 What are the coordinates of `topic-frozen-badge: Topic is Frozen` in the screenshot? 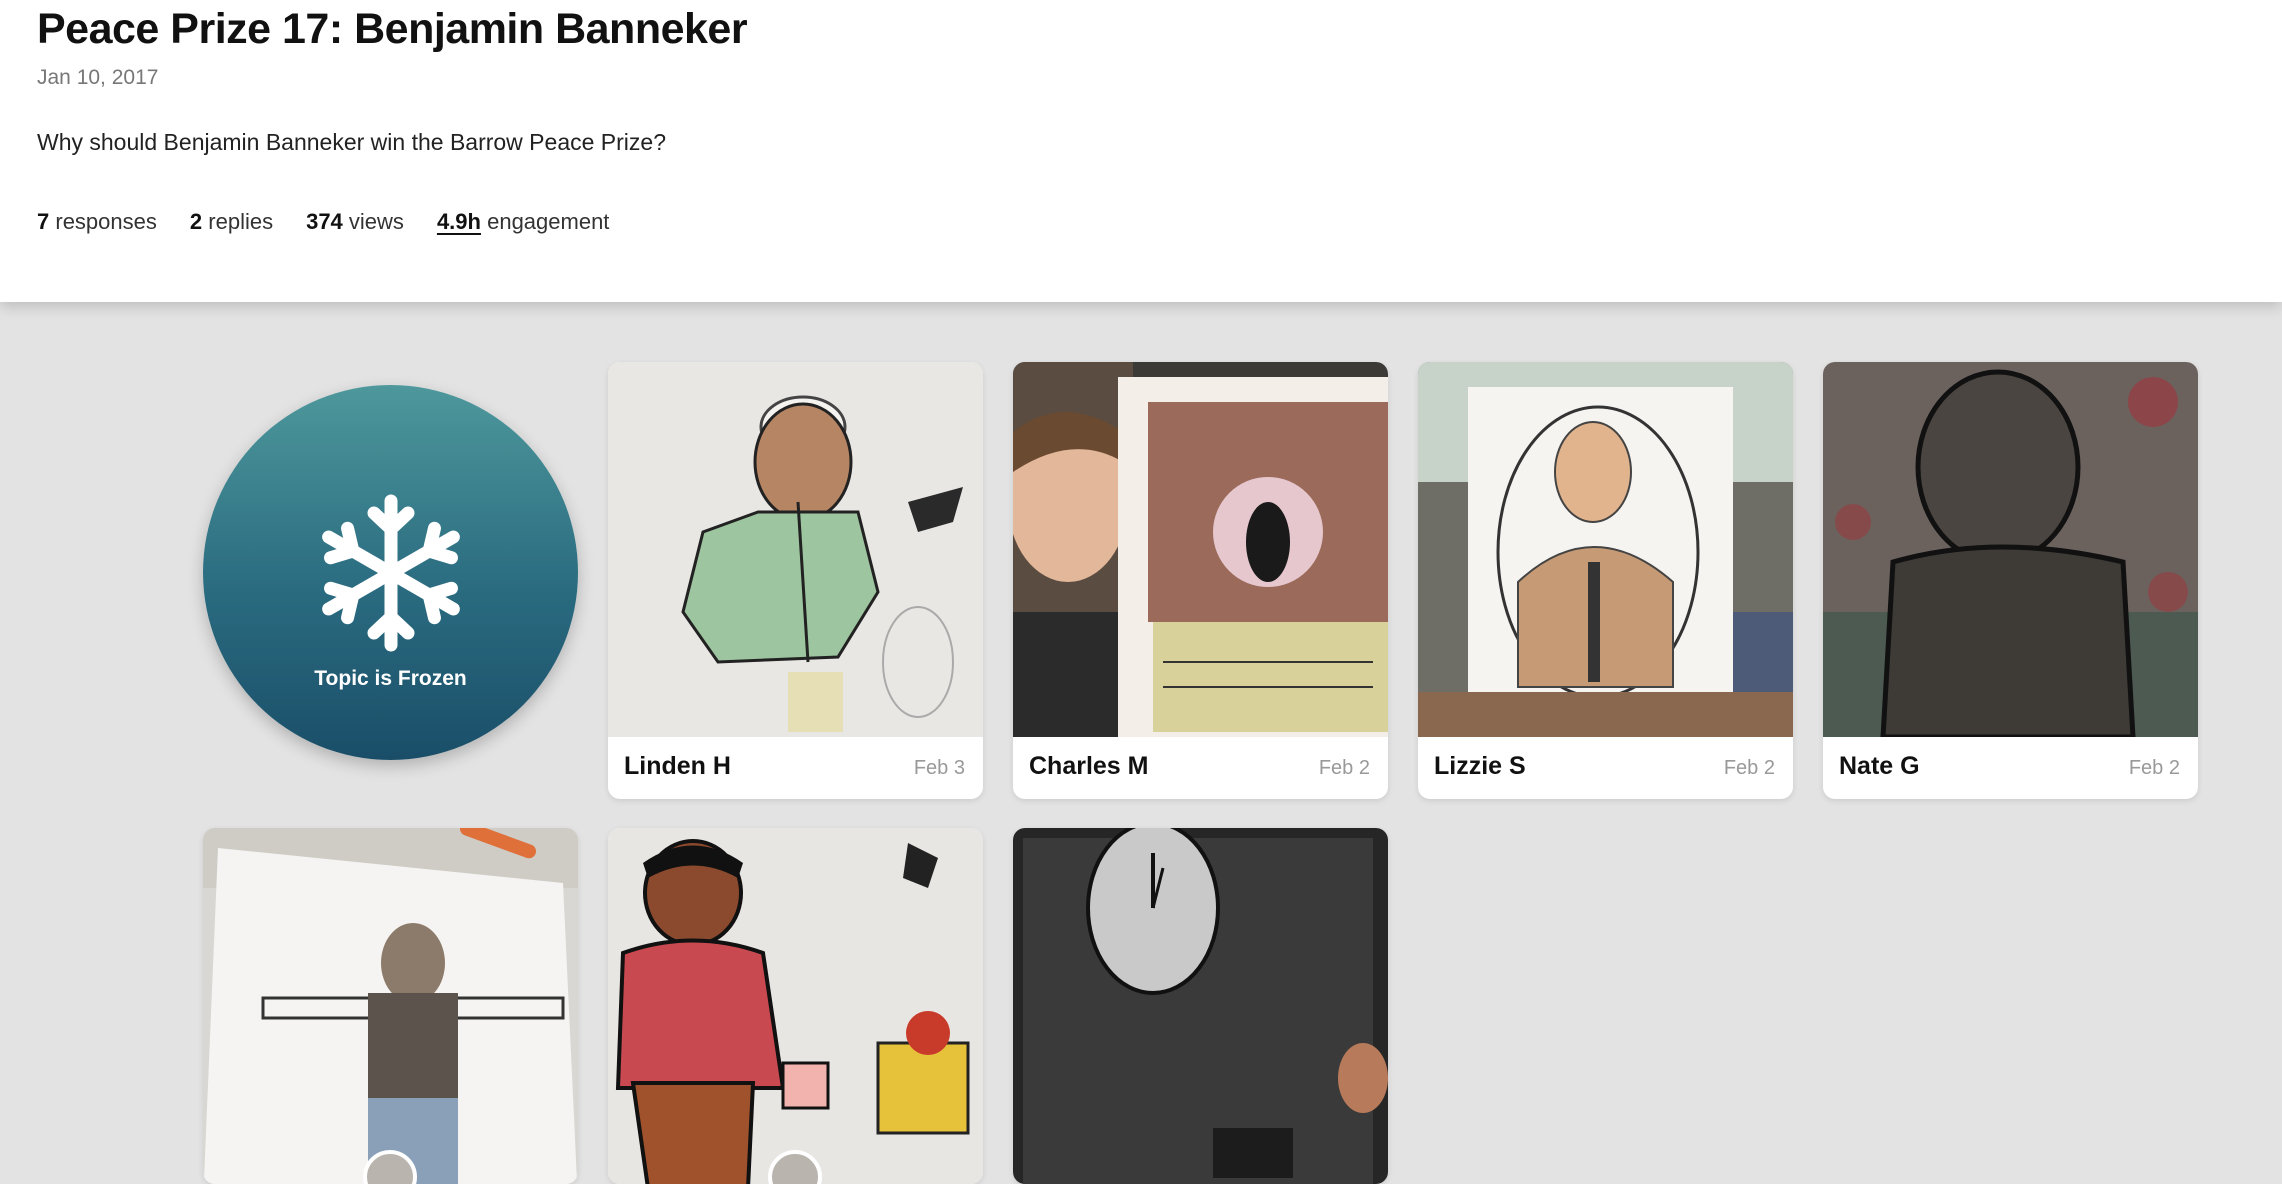 It's located at (390, 572).